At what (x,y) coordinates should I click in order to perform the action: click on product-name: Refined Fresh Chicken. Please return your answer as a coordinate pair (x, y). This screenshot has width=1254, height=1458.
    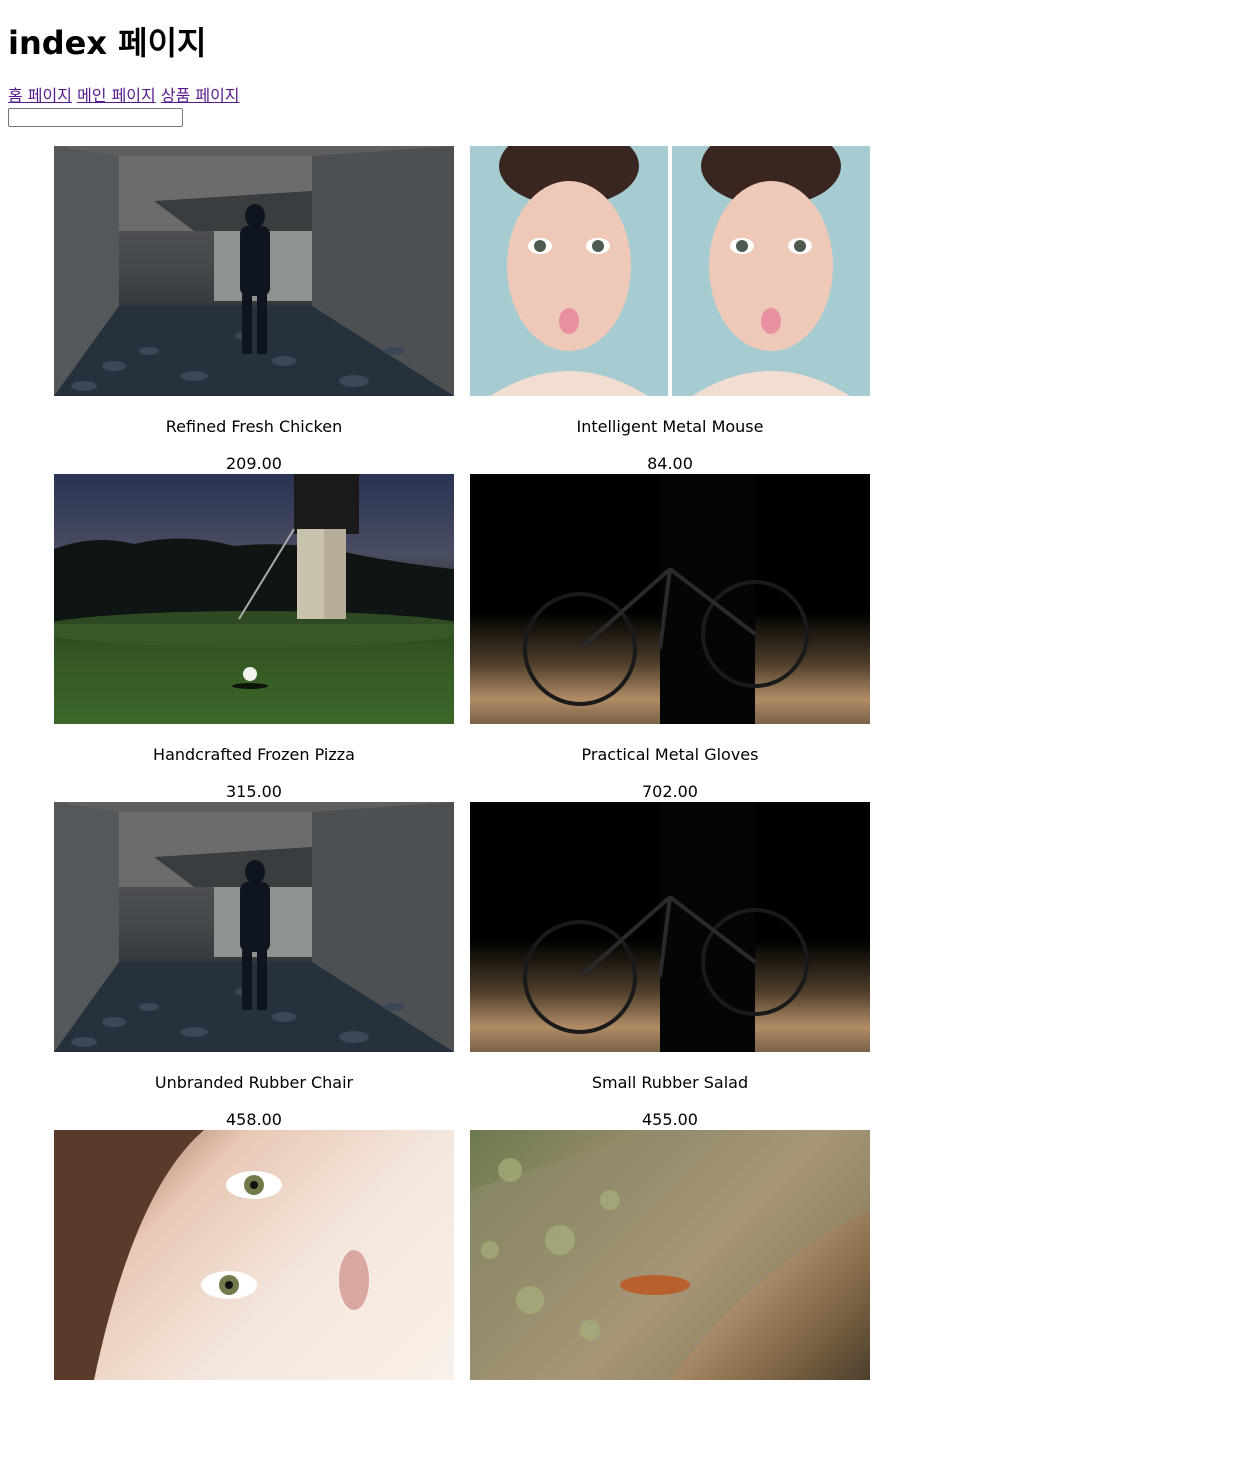
    Looking at the image, I should click on (254, 426).